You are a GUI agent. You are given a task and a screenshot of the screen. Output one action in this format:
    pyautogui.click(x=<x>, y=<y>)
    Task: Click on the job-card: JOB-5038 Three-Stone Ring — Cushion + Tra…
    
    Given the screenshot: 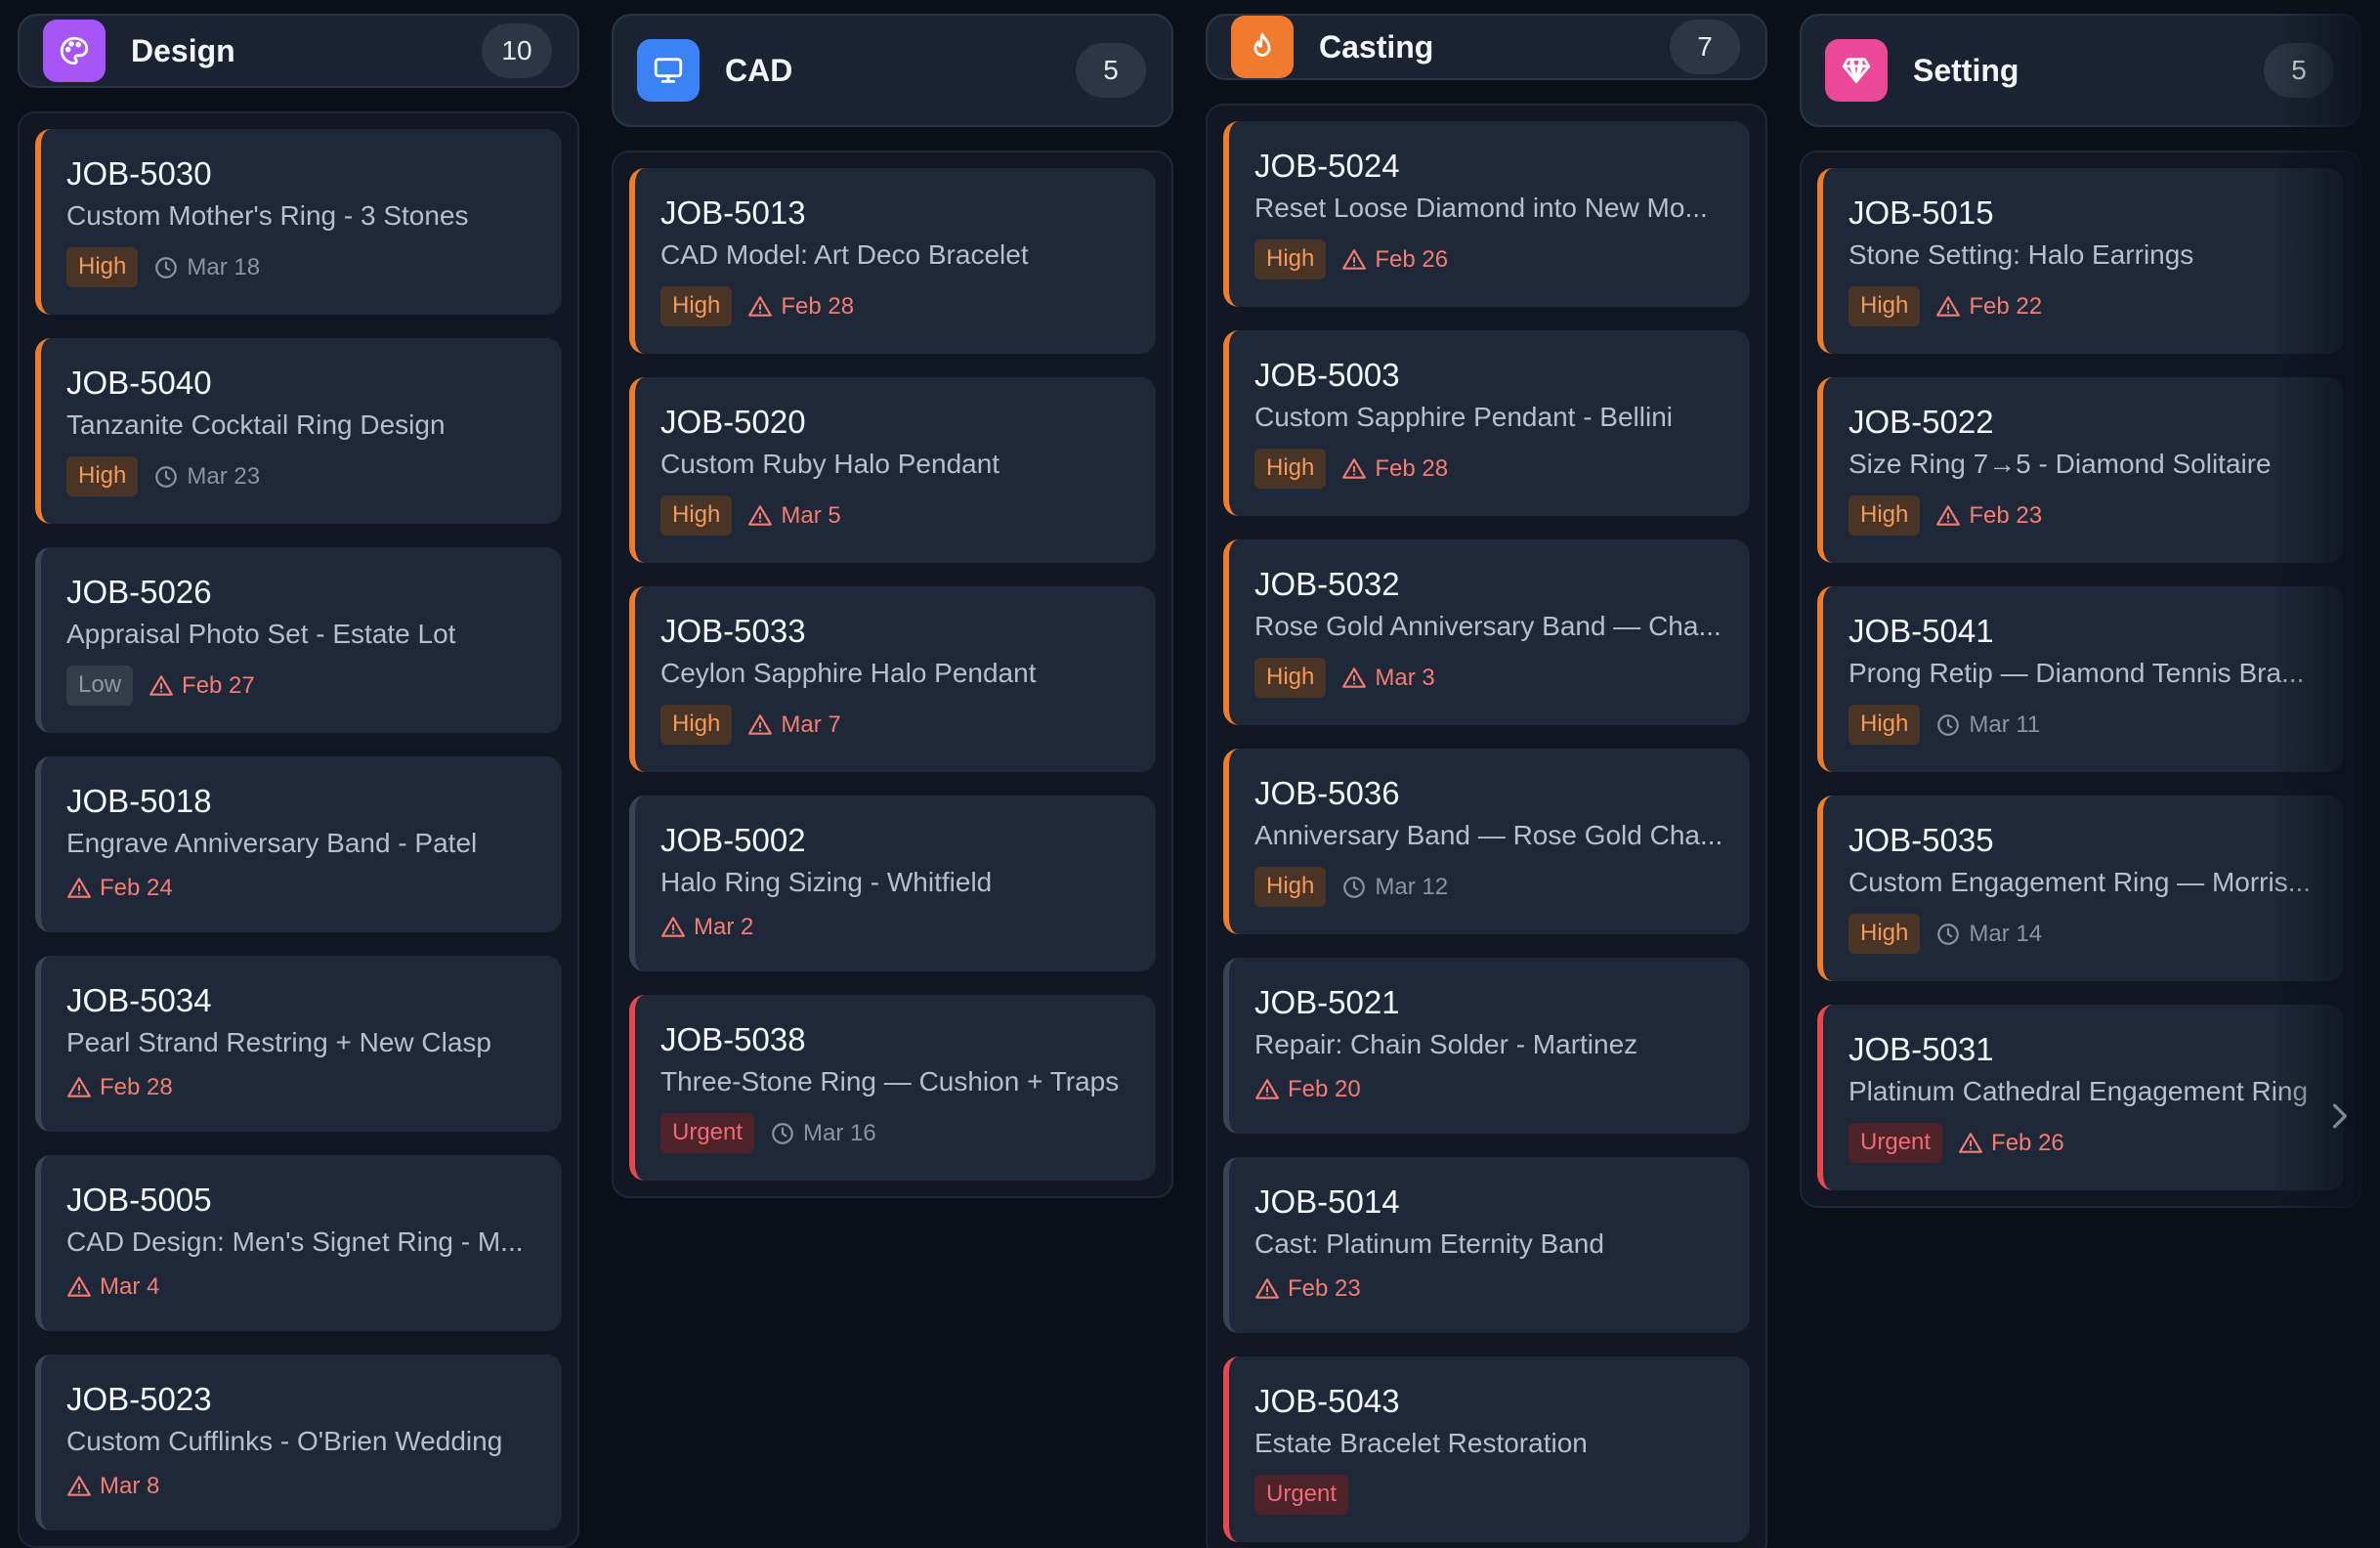 What is the action you would take?
    pyautogui.click(x=892, y=1088)
    